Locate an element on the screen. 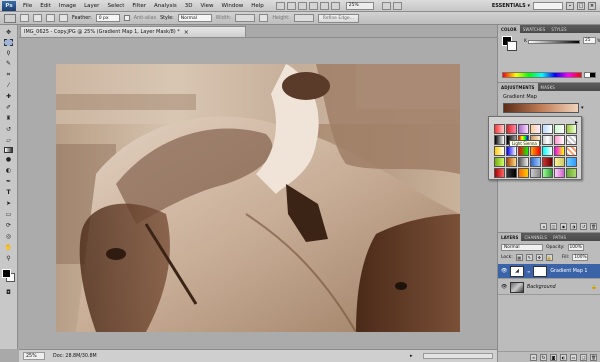 The image size is (600, 362). close-document-icon: × is located at coordinates (186, 32).